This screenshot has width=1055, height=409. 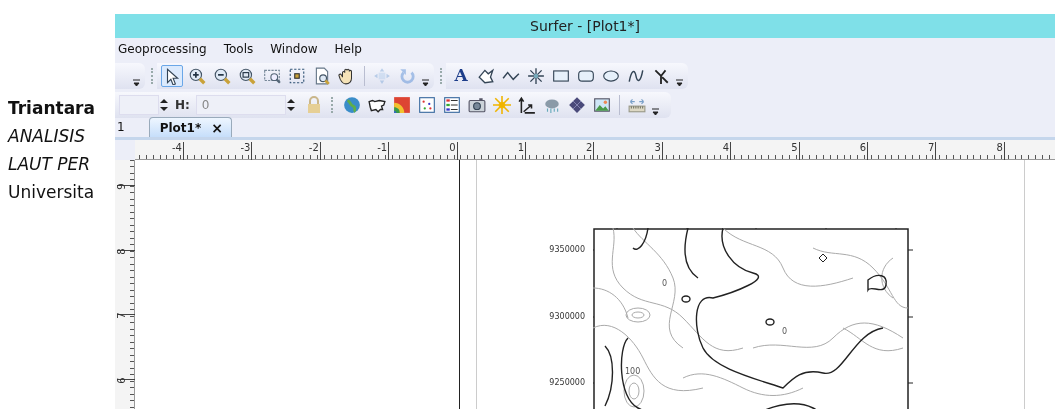 What do you see at coordinates (51, 192) in the screenshot?
I see `document-text: Universita` at bounding box center [51, 192].